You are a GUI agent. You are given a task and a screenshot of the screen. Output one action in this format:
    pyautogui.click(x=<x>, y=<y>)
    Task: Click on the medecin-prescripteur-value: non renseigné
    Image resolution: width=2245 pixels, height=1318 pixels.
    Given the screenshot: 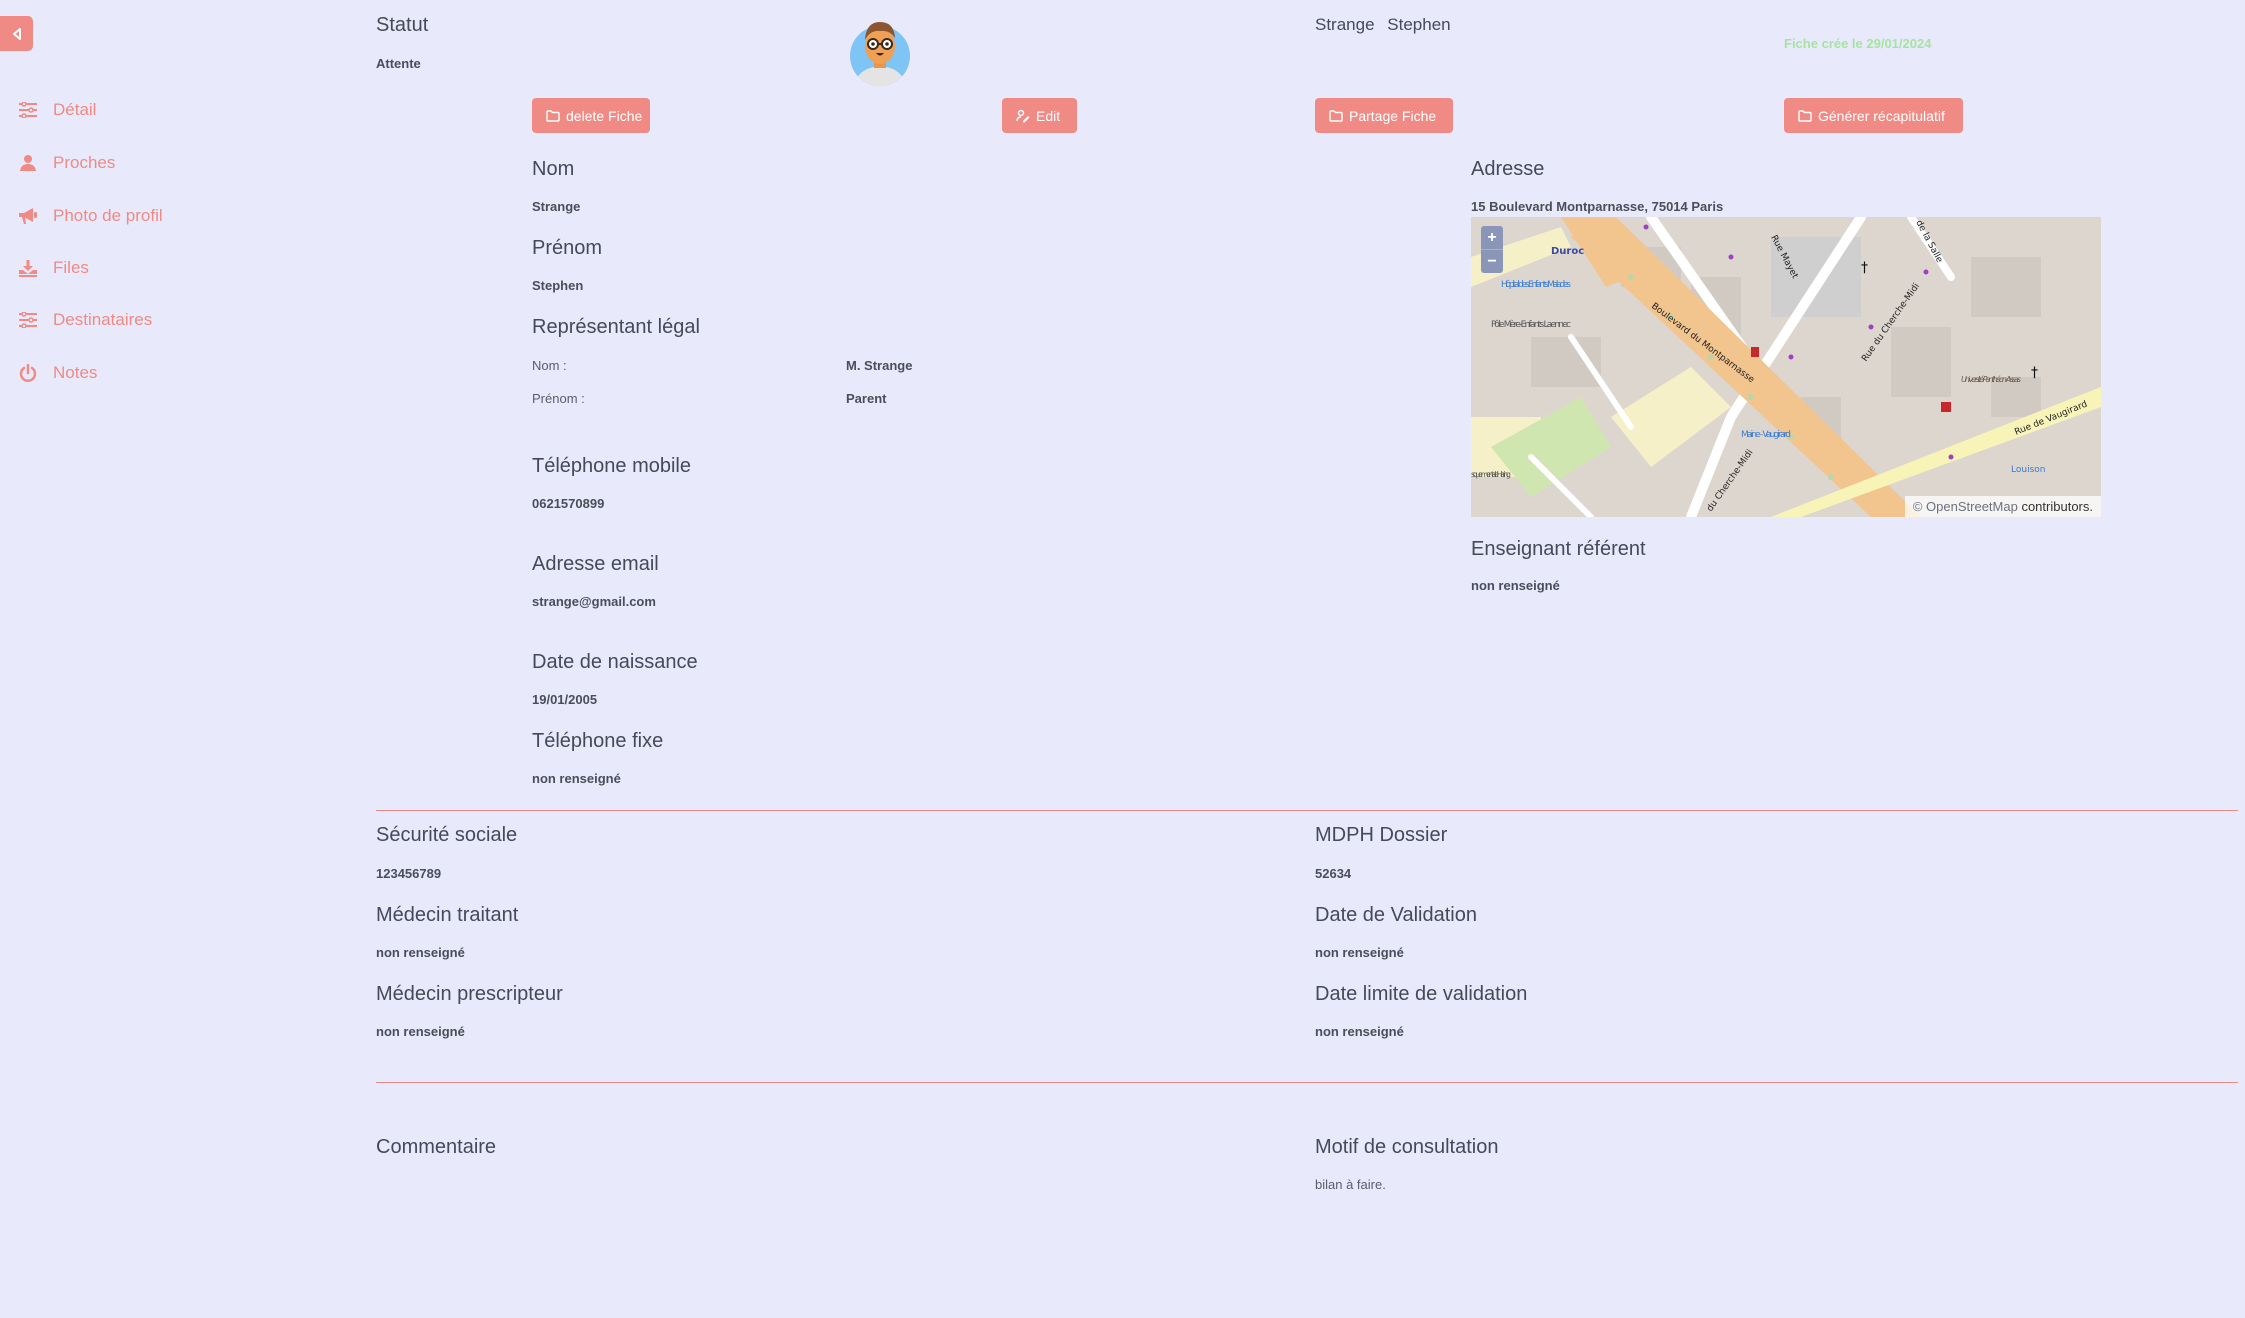 What is the action you would take?
    pyautogui.click(x=420, y=1031)
    